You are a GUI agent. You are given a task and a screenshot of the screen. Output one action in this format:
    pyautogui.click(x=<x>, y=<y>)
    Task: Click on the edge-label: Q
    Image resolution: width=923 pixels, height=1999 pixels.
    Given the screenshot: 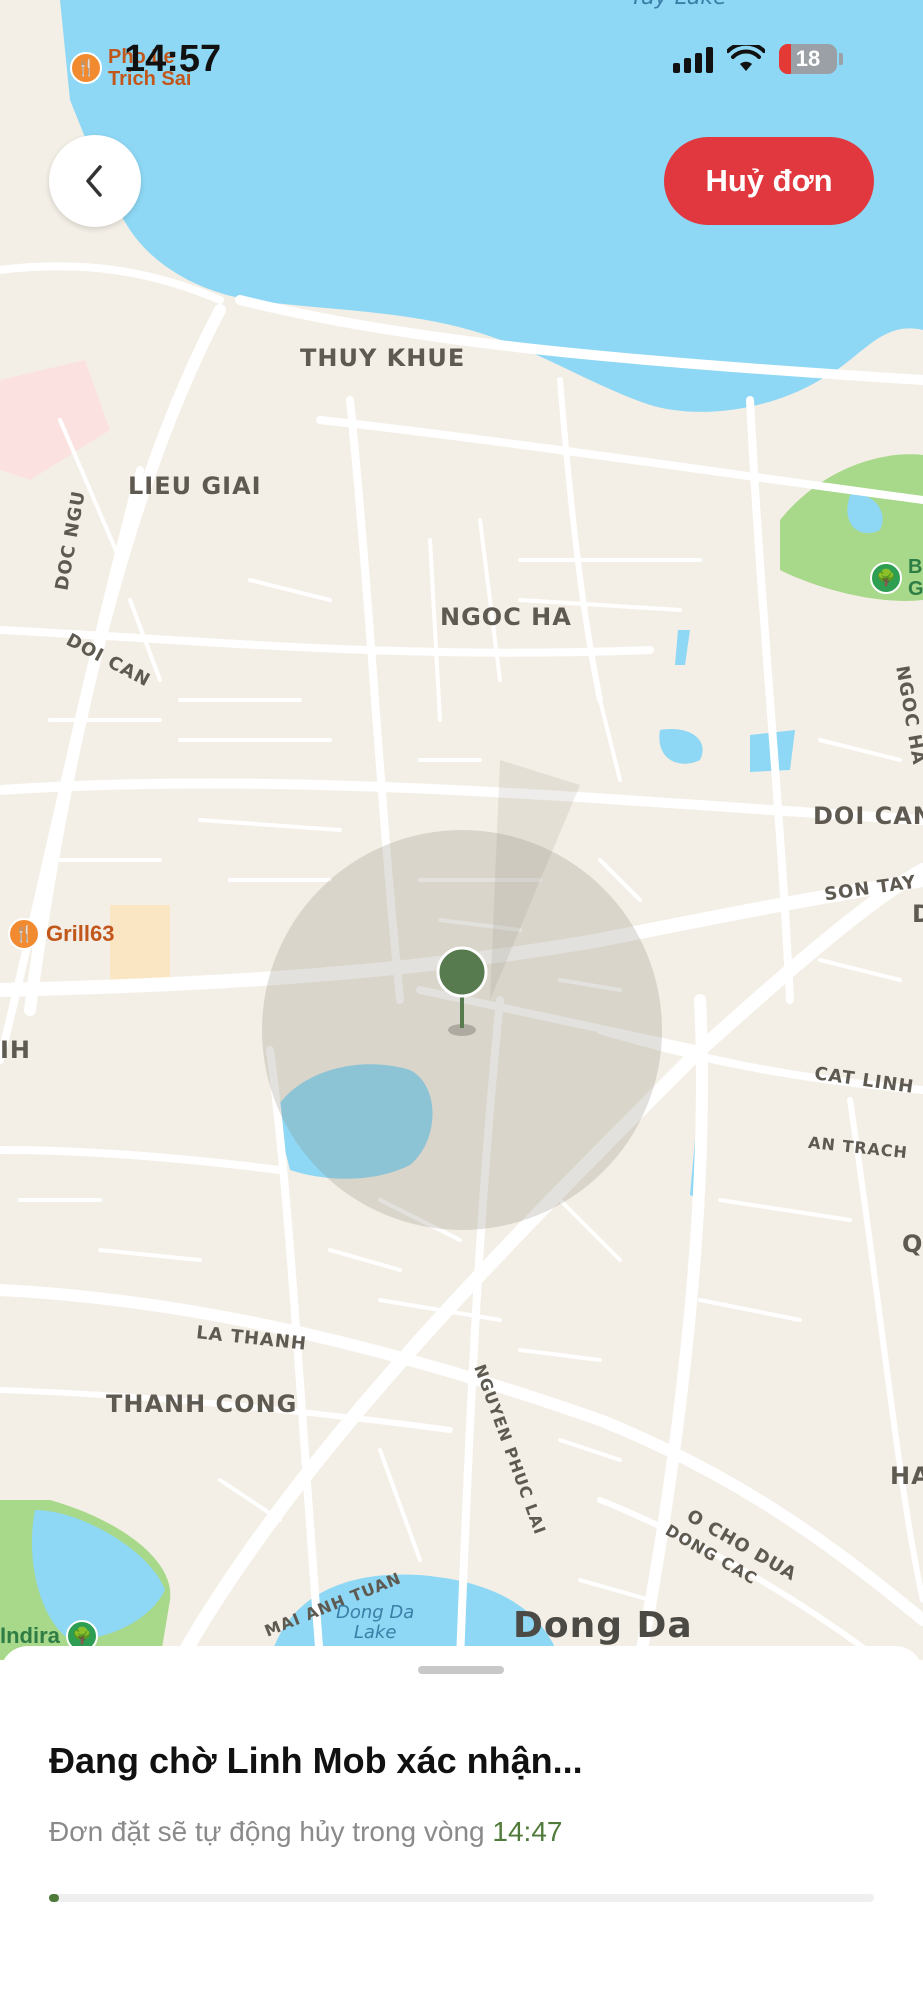 What is the action you would take?
    pyautogui.click(x=912, y=1244)
    